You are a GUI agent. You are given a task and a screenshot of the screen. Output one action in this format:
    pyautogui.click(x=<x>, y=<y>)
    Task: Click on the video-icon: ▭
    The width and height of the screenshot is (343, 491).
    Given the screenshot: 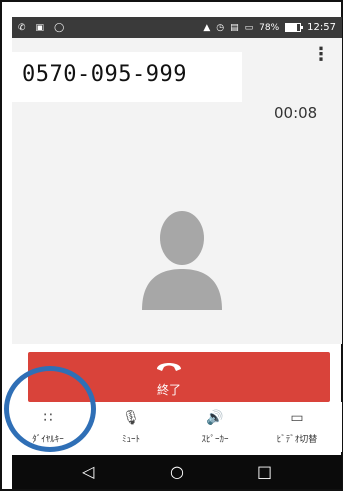 What is the action you would take?
    pyautogui.click(x=297, y=418)
    